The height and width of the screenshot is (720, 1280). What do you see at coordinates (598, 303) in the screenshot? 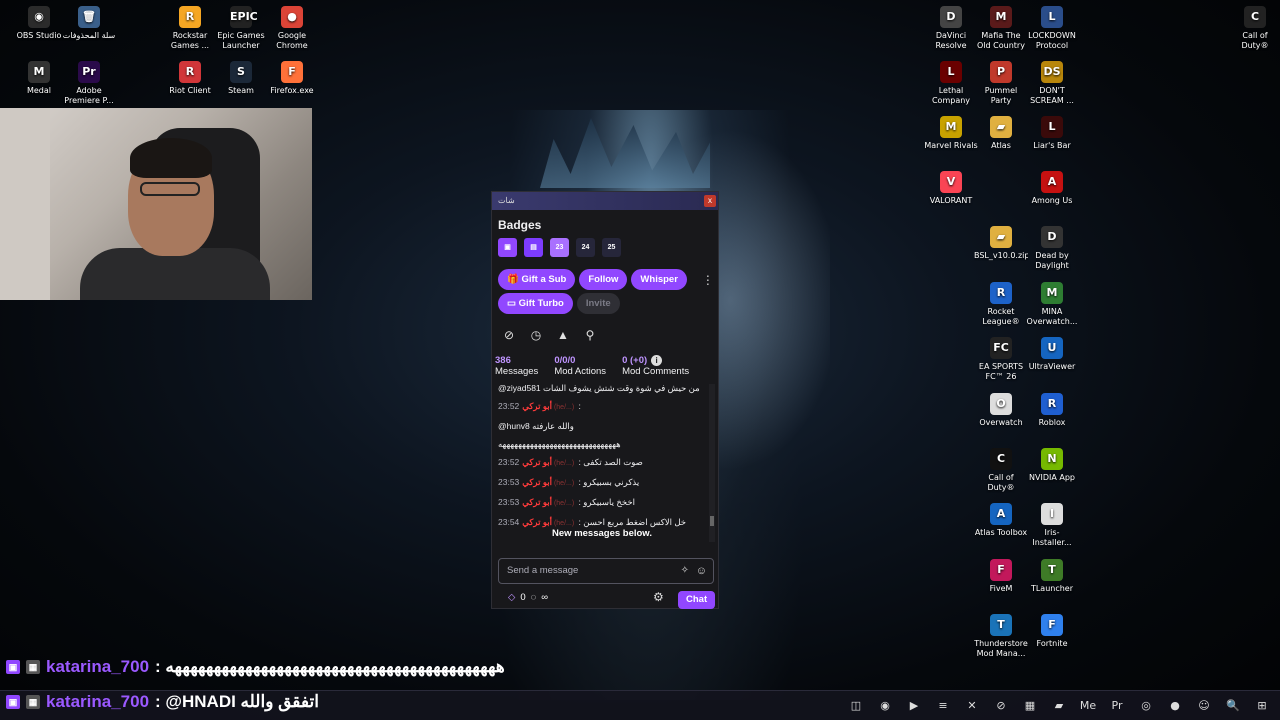
I see `invite-button: Invite` at bounding box center [598, 303].